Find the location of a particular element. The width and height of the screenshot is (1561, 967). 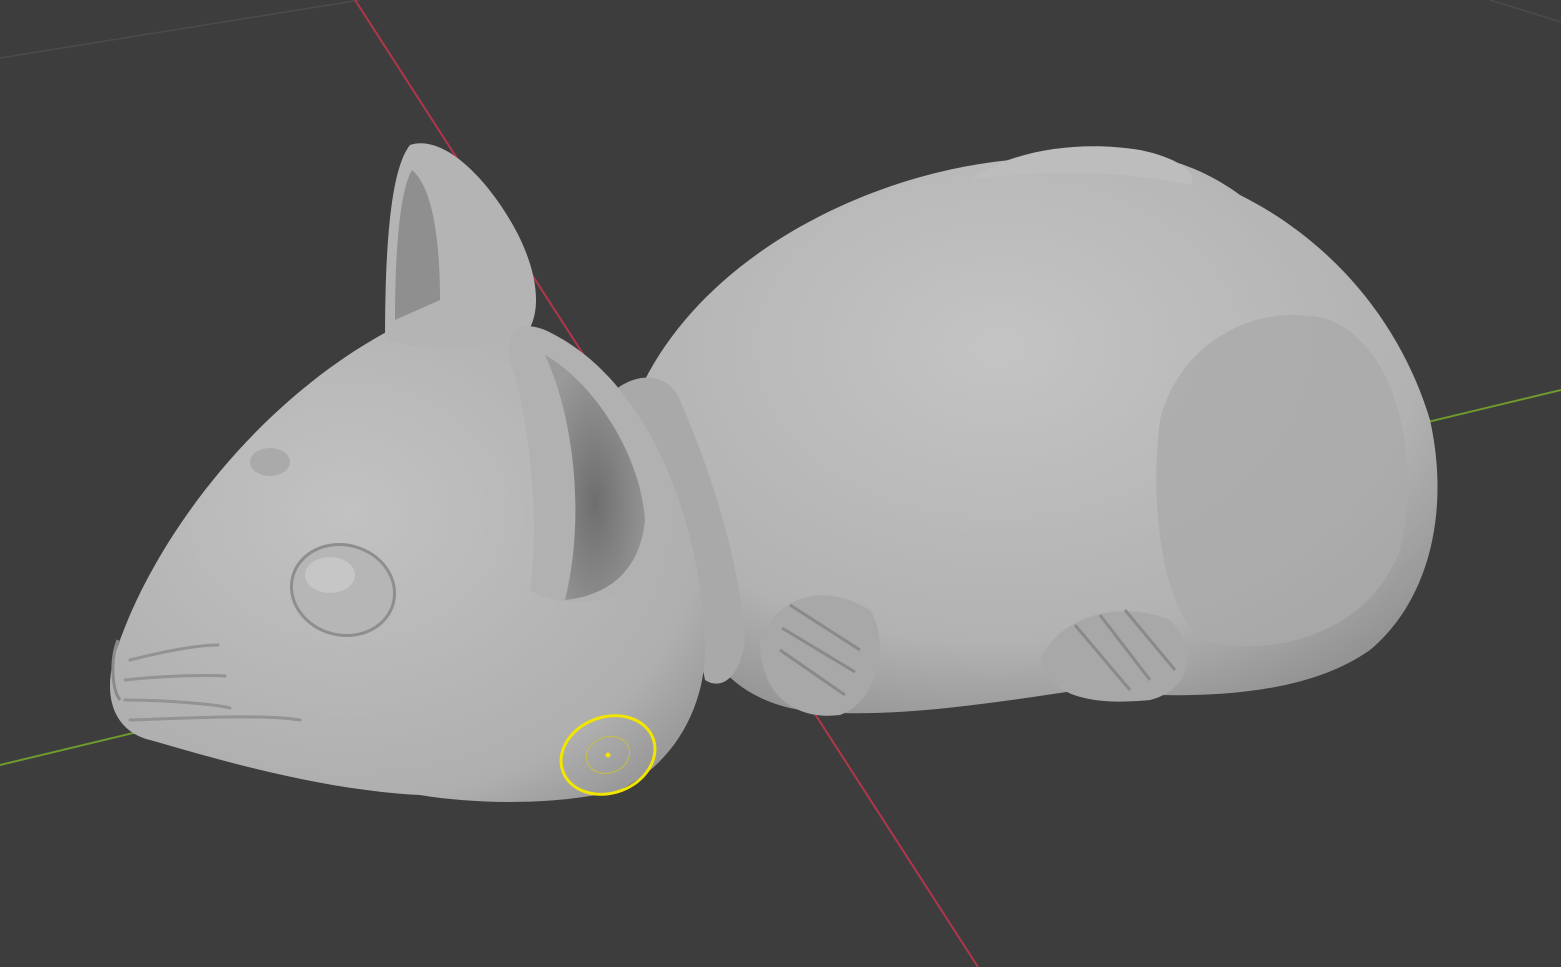

mouse-cheek-bump is located at coordinates (270, 462).